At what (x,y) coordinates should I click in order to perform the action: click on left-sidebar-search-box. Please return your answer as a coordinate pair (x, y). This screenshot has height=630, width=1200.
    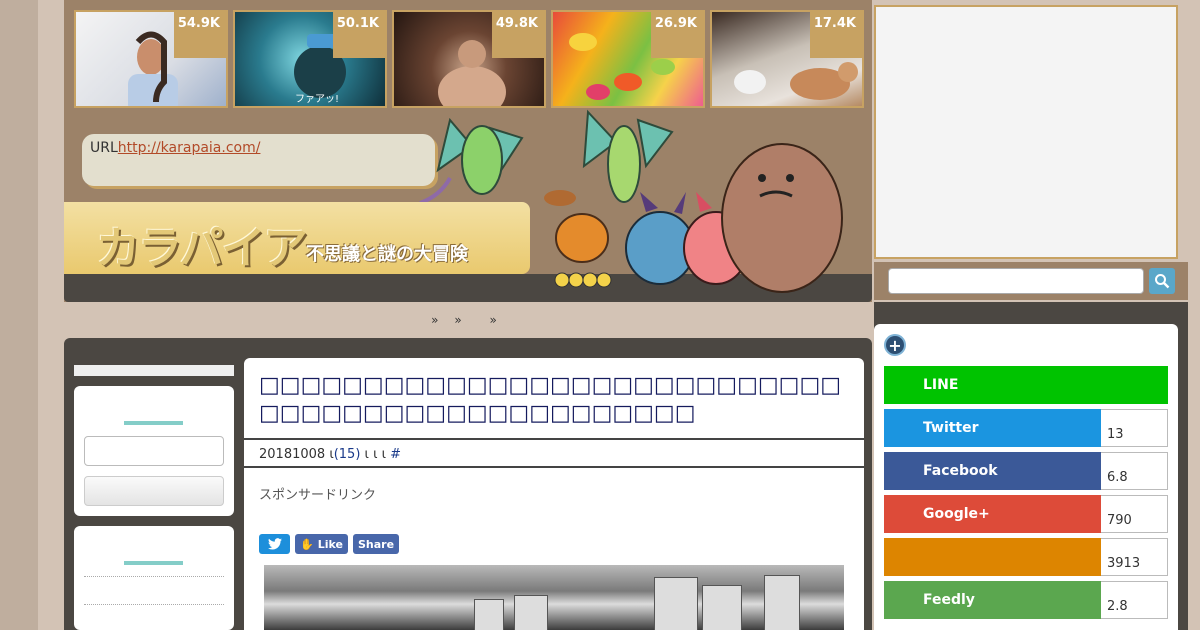
    Looking at the image, I should click on (154, 451).